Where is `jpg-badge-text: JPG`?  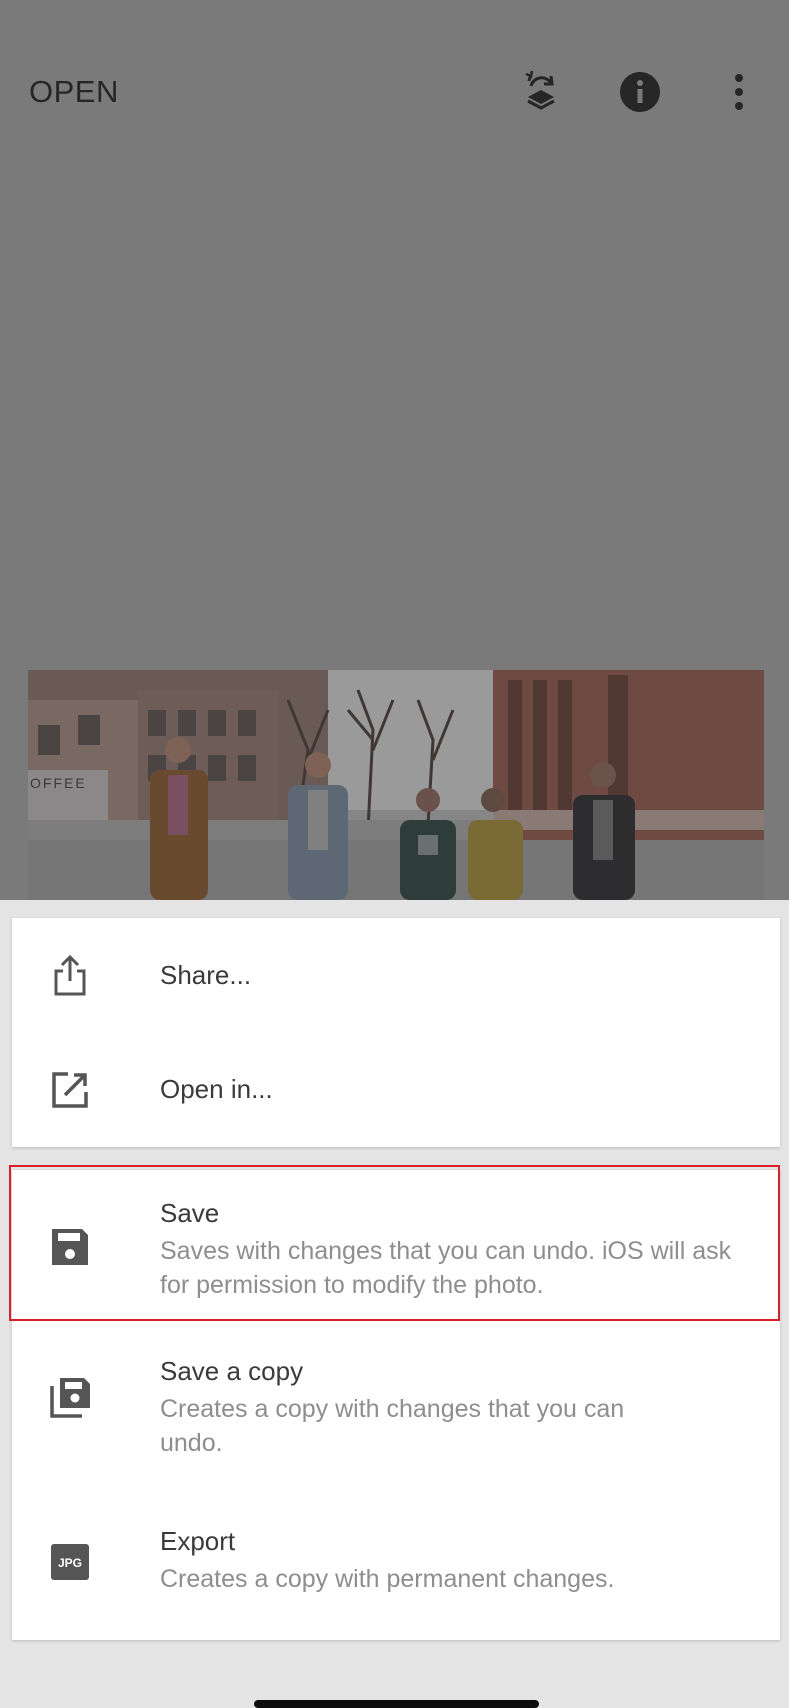 jpg-badge-text: JPG is located at coordinates (70, 1563).